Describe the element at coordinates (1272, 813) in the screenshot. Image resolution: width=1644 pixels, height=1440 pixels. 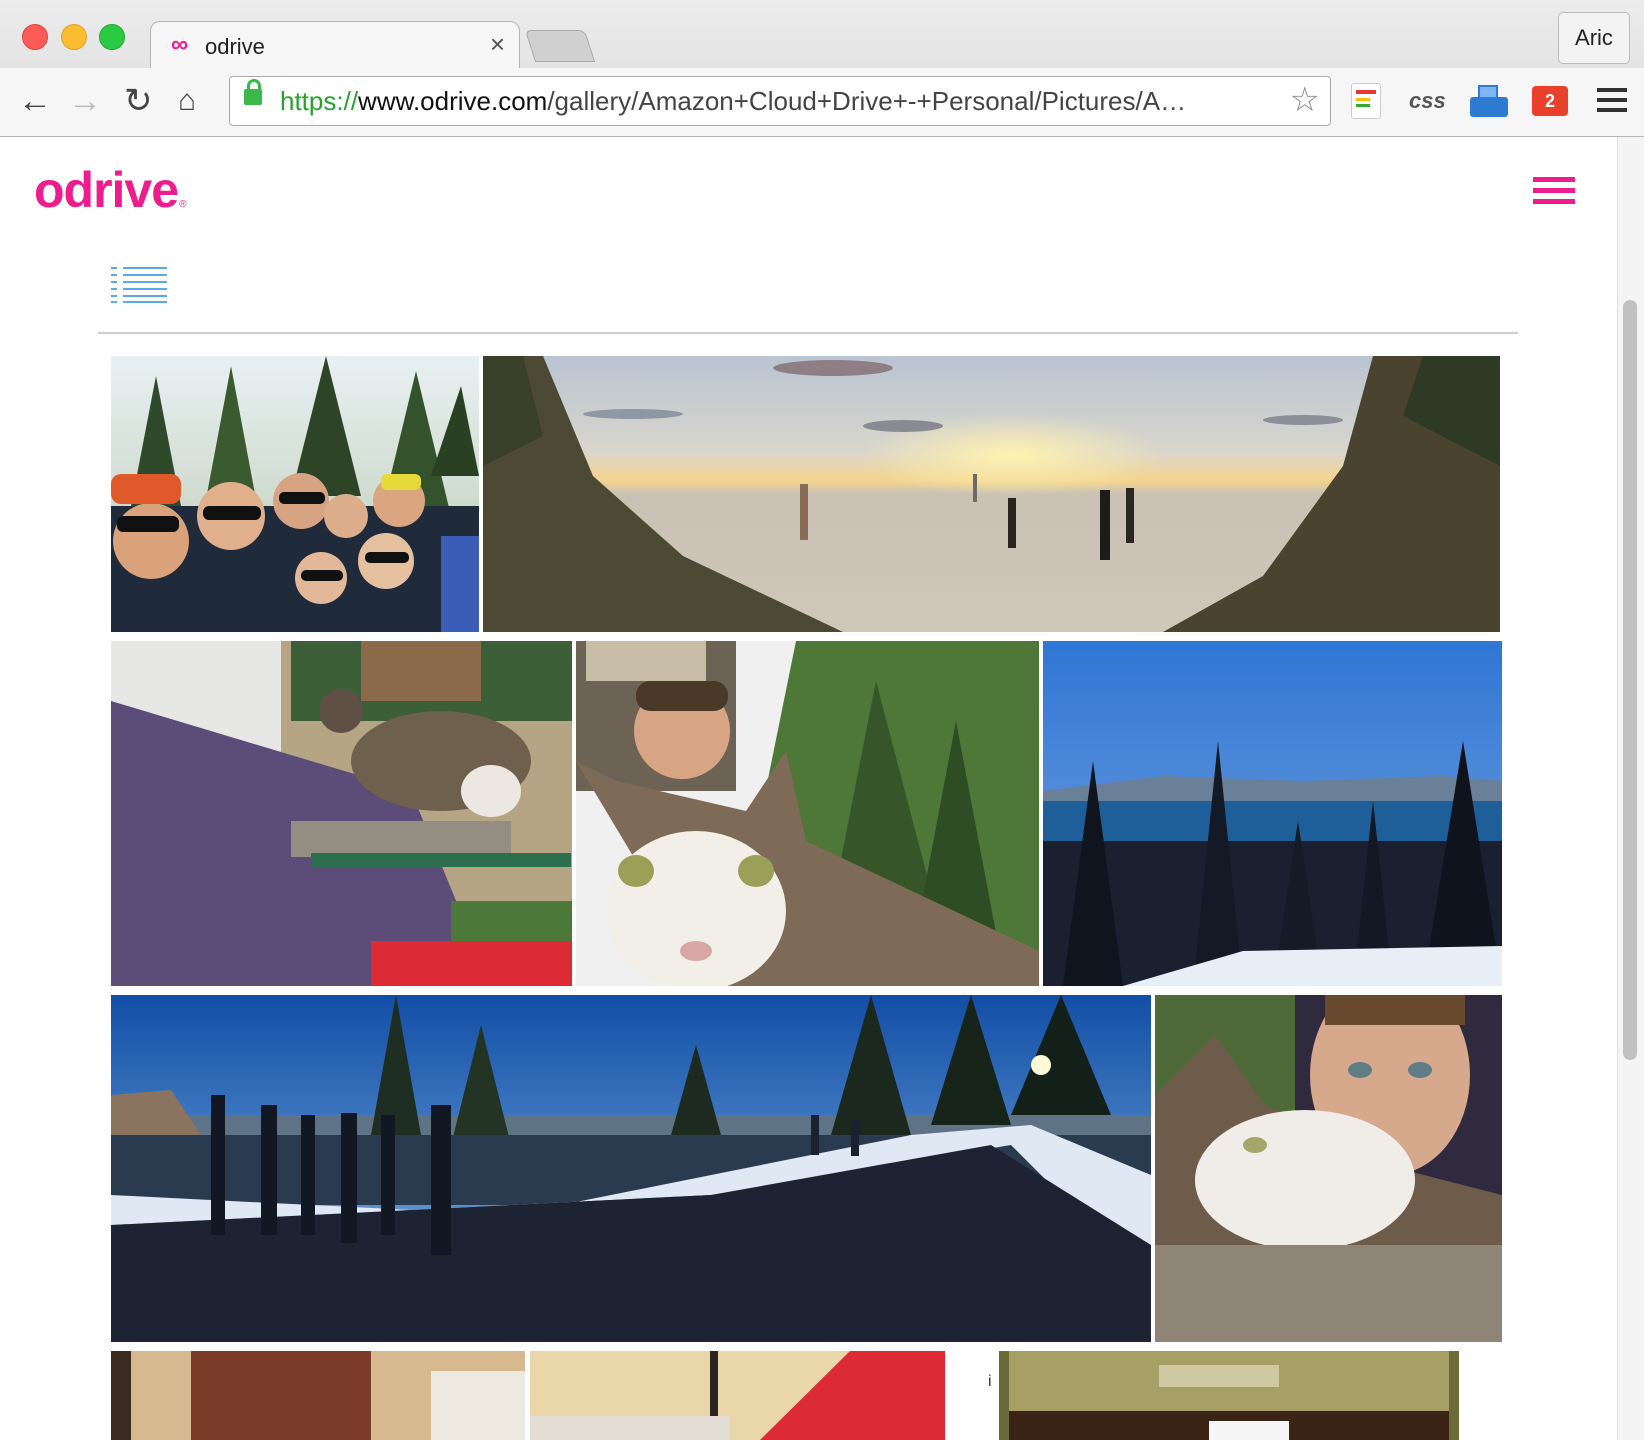
I see `photo-lake-tahoe-view` at that location.